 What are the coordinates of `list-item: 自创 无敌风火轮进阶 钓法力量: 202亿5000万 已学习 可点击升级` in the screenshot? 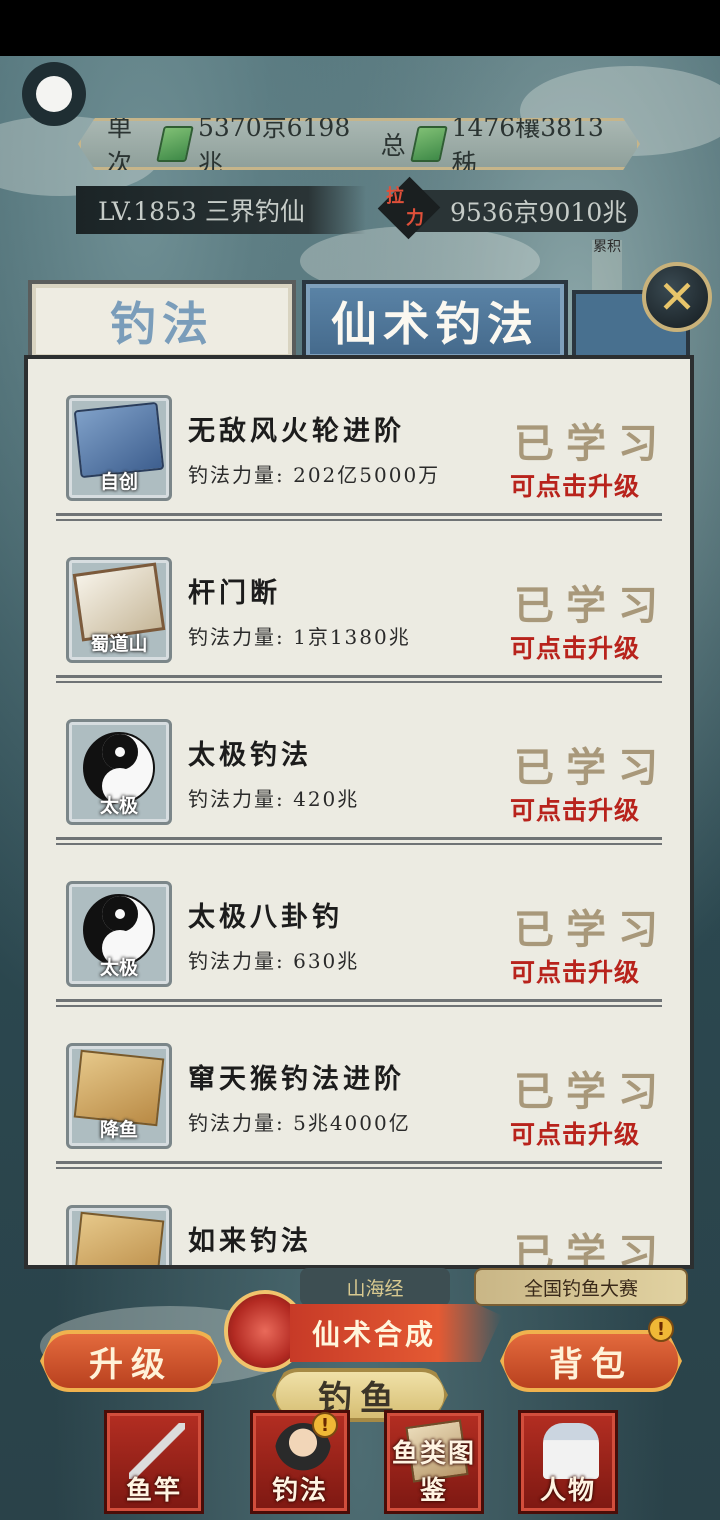 It's located at (359, 440).